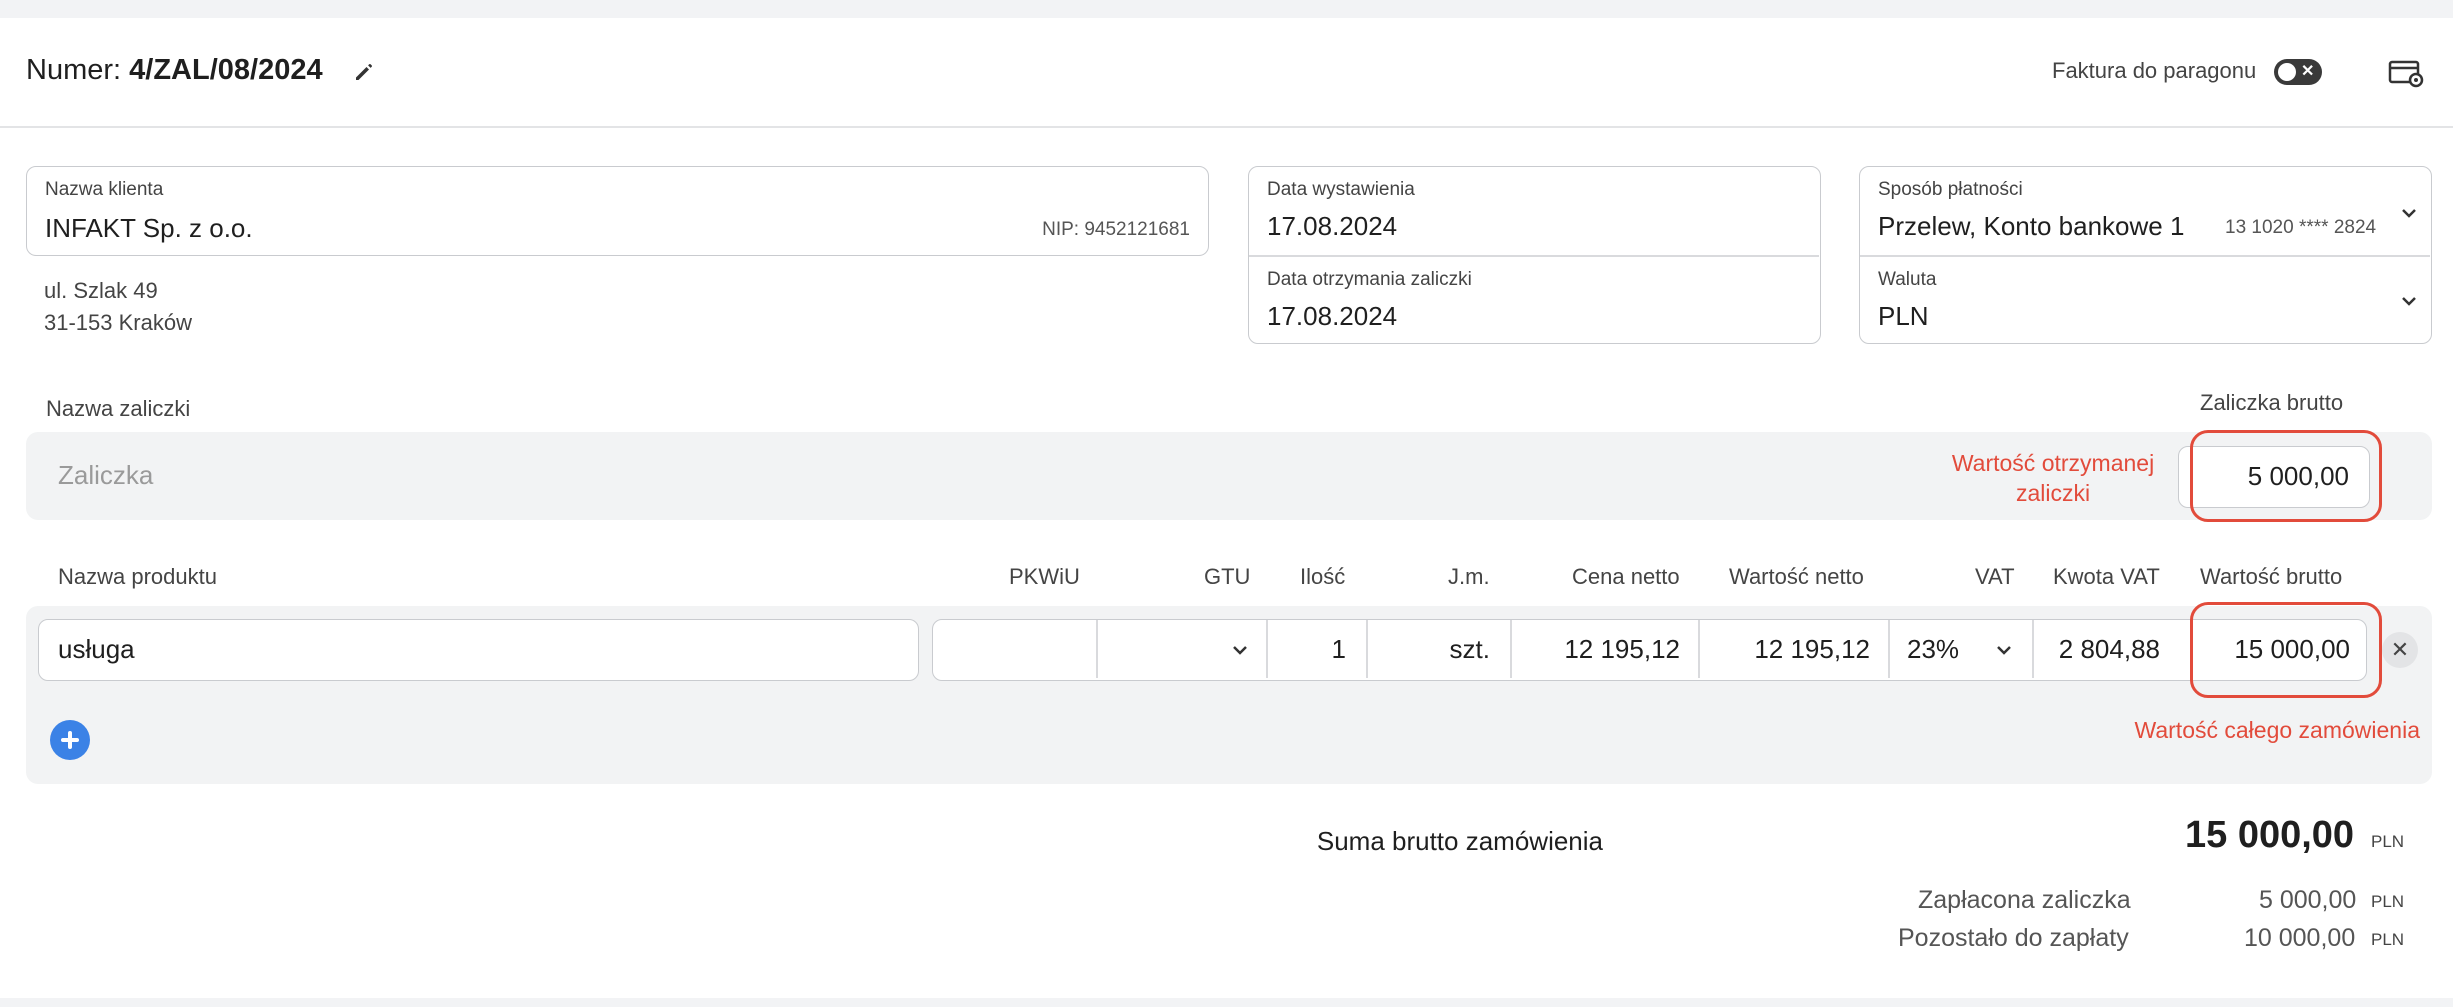 The height and width of the screenshot is (1007, 2453). Describe the element at coordinates (1459, 841) in the screenshot. I see `gross-total-label: Suma brutto zamówienia` at that location.